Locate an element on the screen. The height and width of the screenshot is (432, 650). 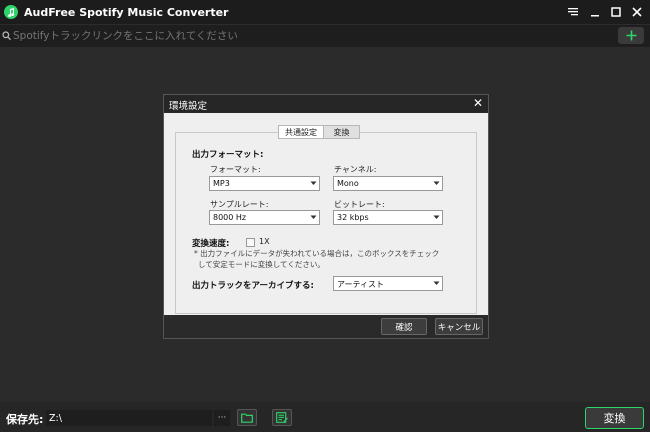
add-track-button is located at coordinates (631, 35).